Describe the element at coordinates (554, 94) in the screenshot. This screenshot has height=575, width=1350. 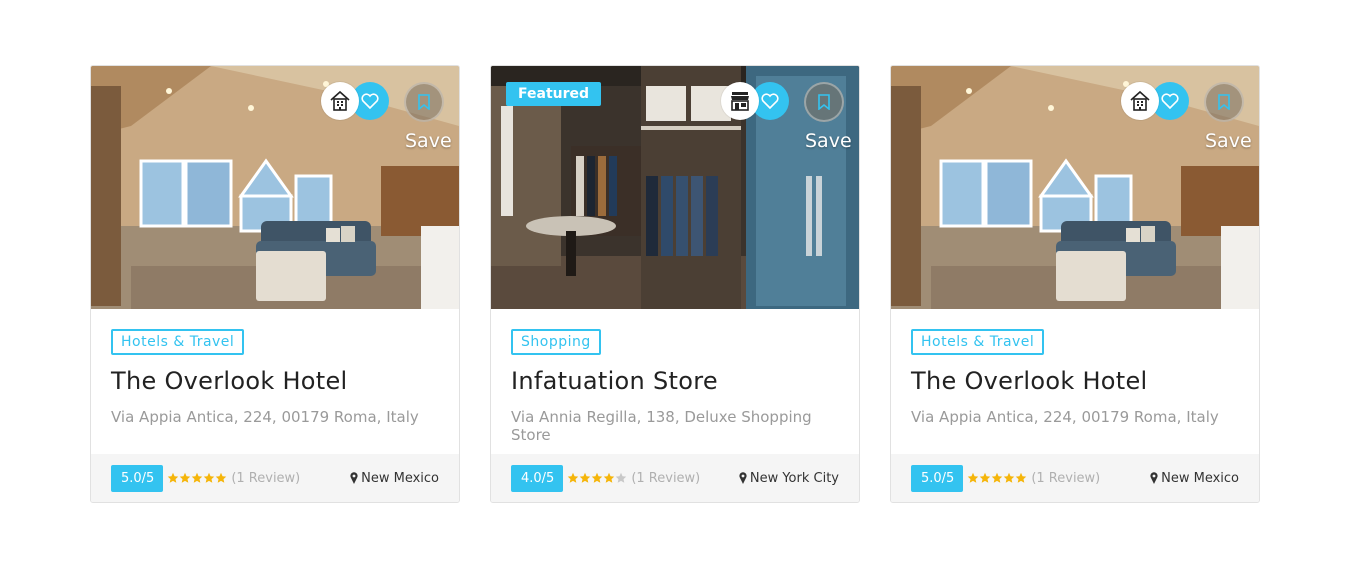
I see `featured-badge: Featured` at that location.